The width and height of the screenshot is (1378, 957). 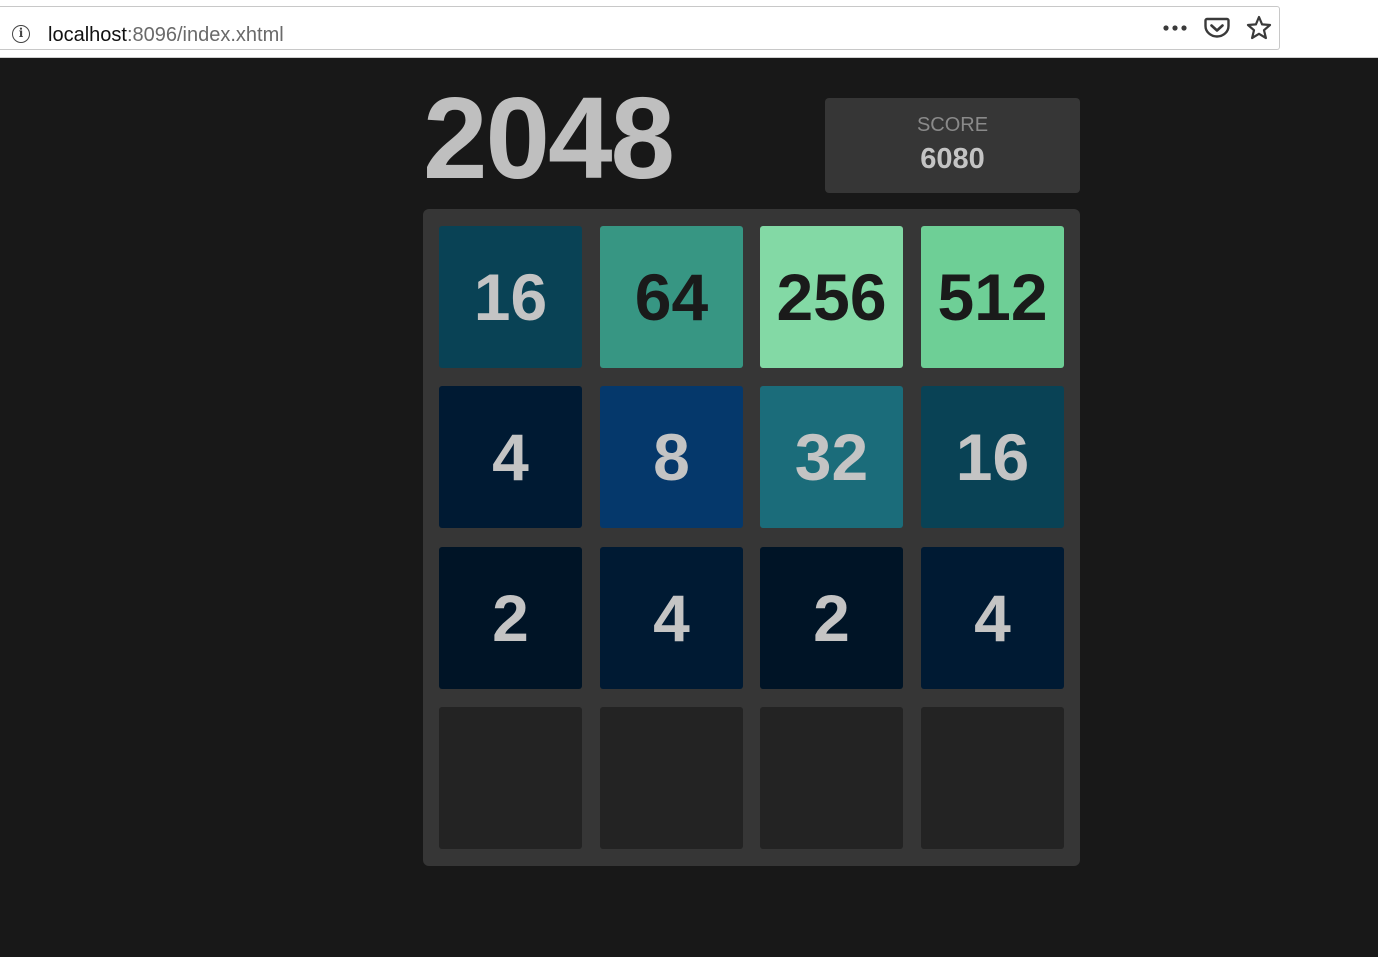 I want to click on tile-8: 8, so click(x=671, y=457).